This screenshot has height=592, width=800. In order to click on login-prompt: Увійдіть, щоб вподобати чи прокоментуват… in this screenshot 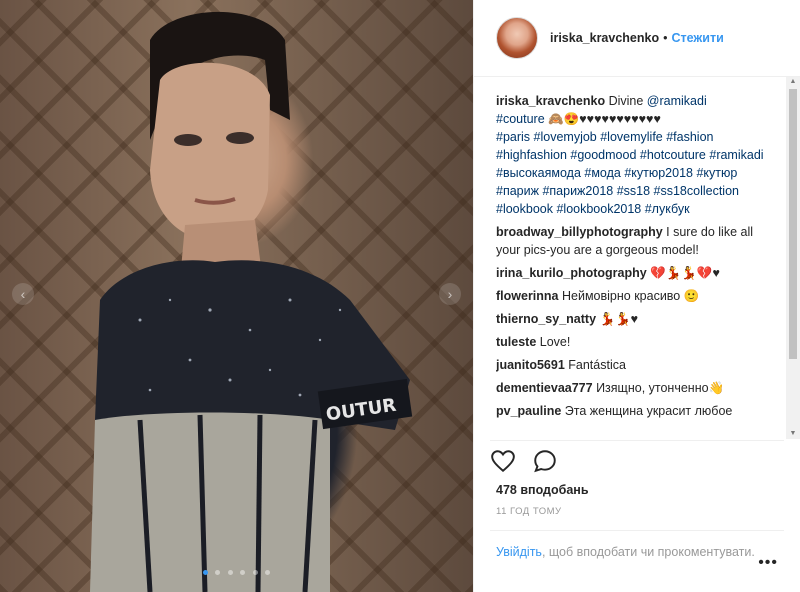, I will do `click(637, 546)`.